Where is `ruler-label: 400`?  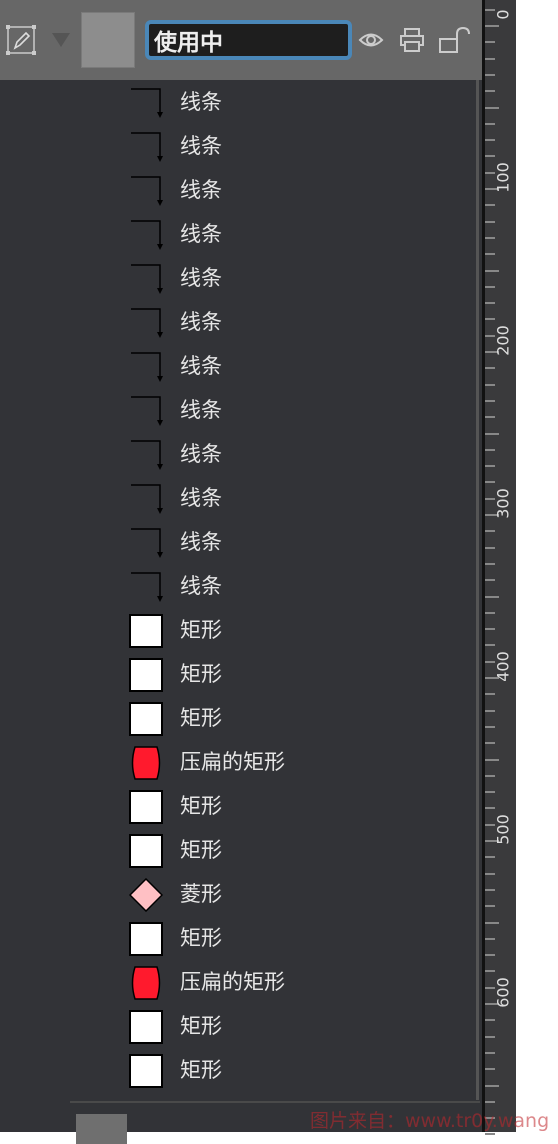
ruler-label: 400 is located at coordinates (503, 666).